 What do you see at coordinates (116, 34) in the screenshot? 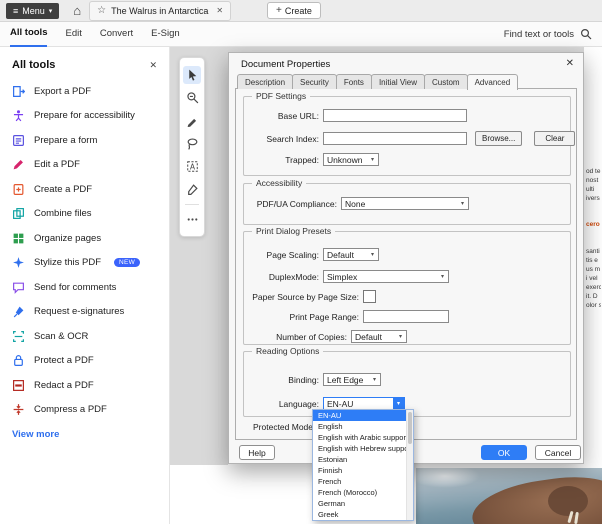
I see `nav-convert: Convert` at bounding box center [116, 34].